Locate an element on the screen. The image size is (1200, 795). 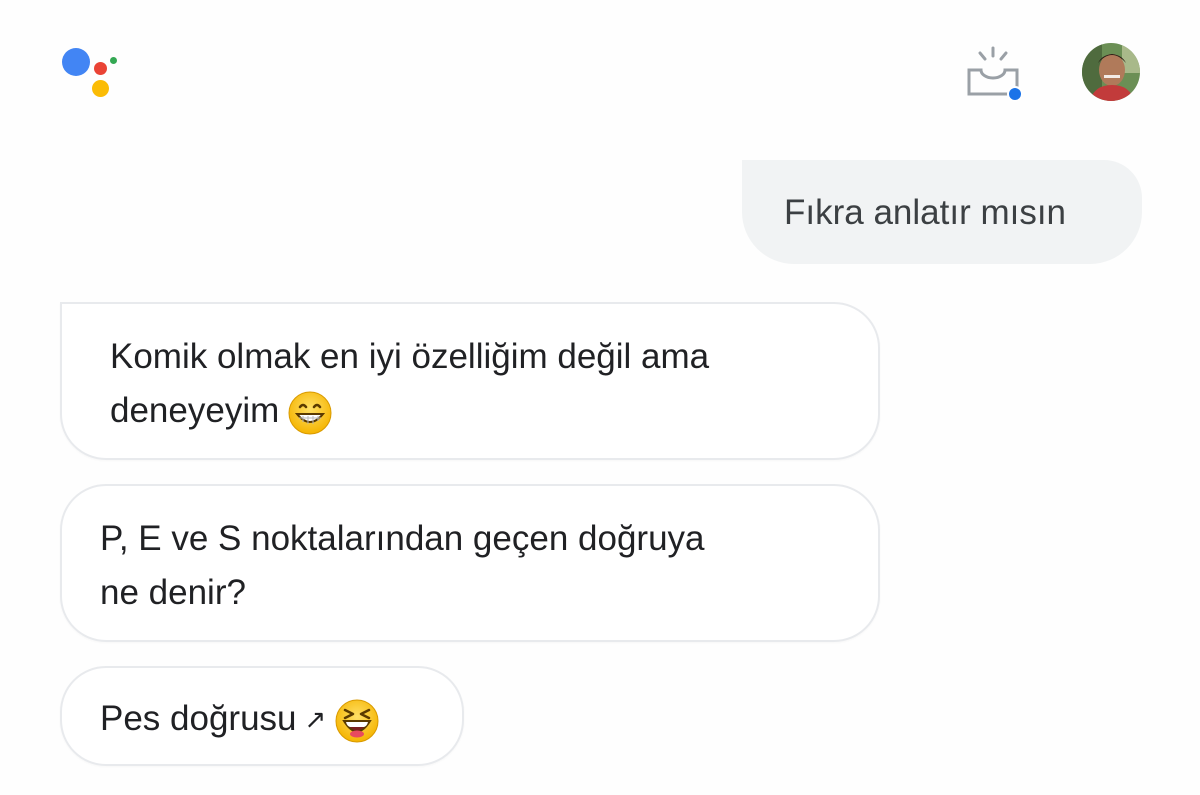
google-assistant-icon is located at coordinates (90, 74).